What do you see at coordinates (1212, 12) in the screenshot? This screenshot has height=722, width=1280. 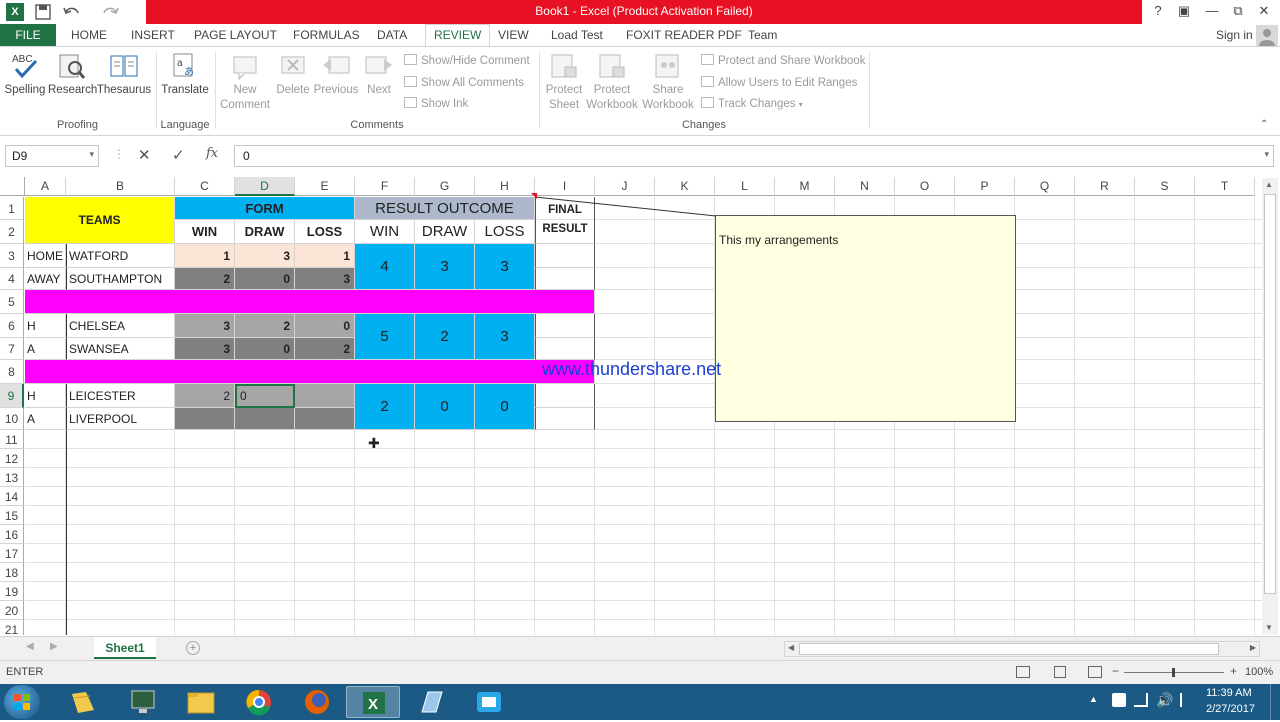 I see `minimize-icon: —` at bounding box center [1212, 12].